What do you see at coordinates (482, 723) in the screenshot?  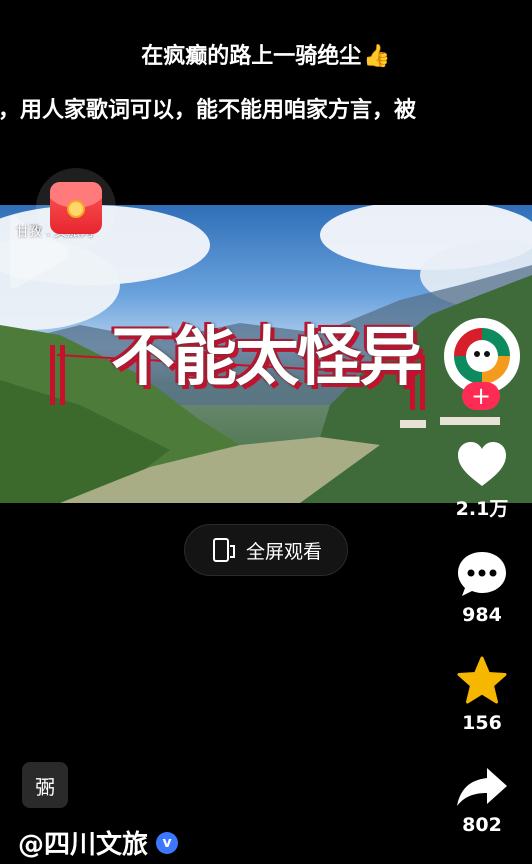 I see `favorite-count: 156` at bounding box center [482, 723].